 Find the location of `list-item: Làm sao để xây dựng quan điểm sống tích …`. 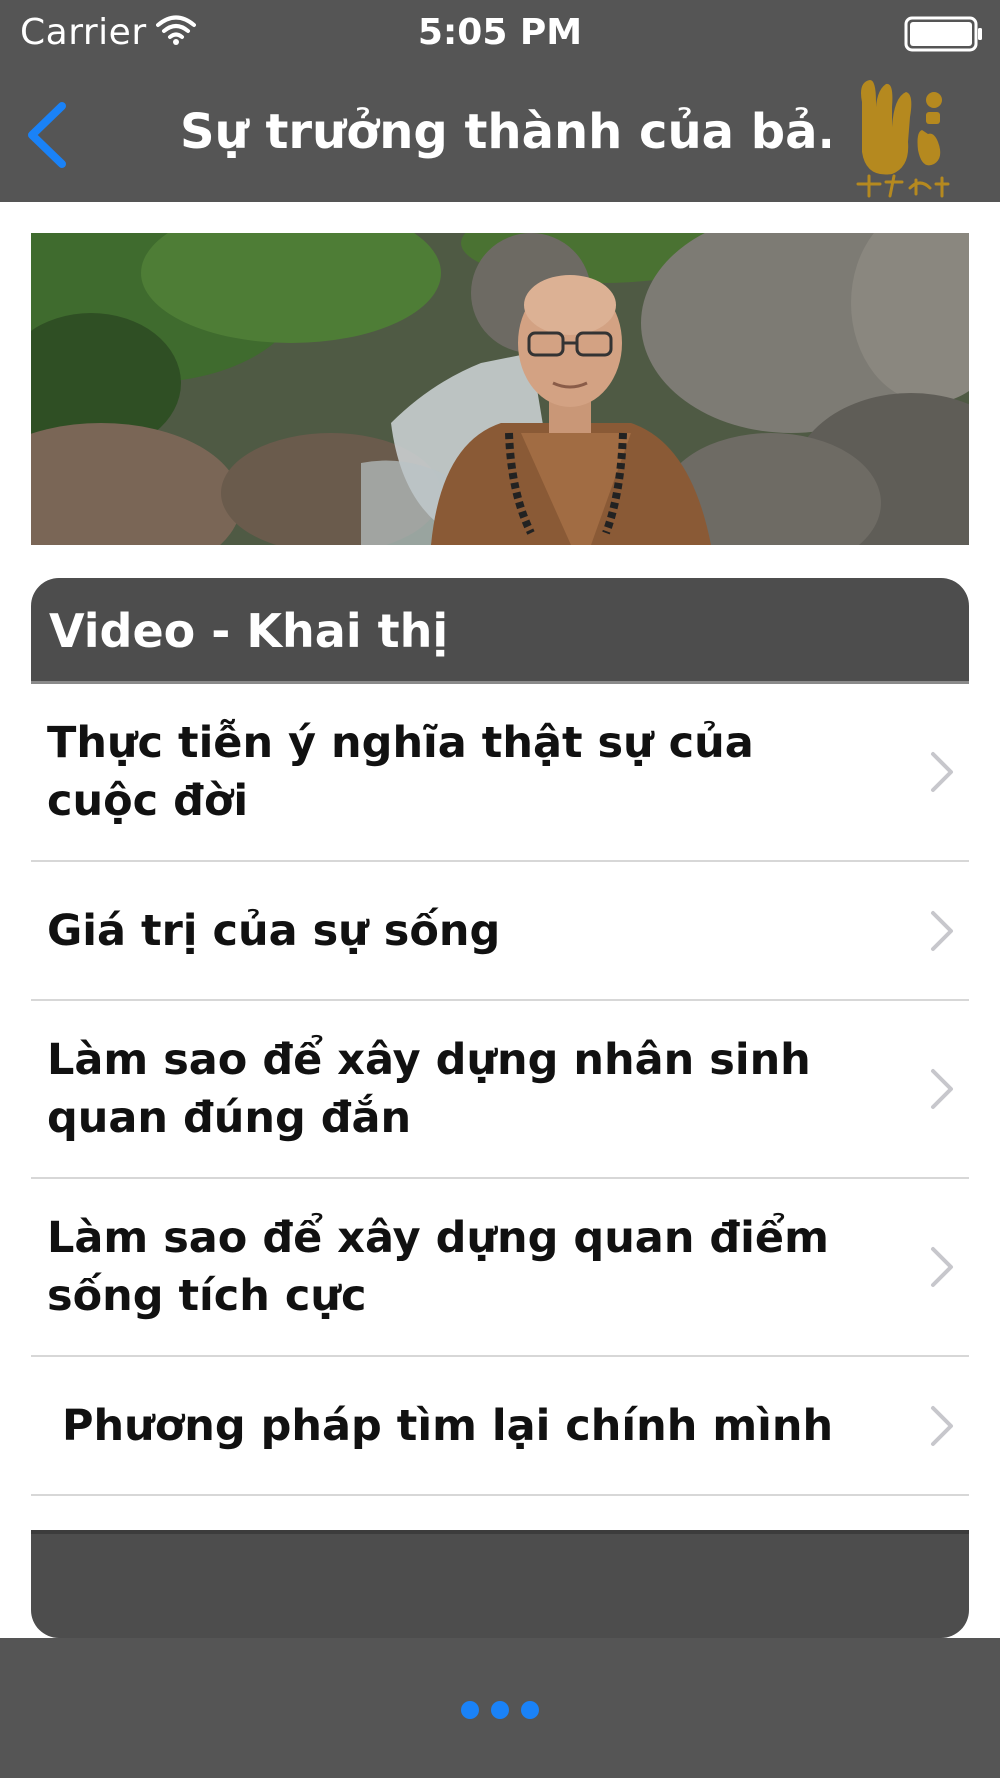

list-item: Làm sao để xây dựng quan điểm sống tích … is located at coordinates (500, 1268).